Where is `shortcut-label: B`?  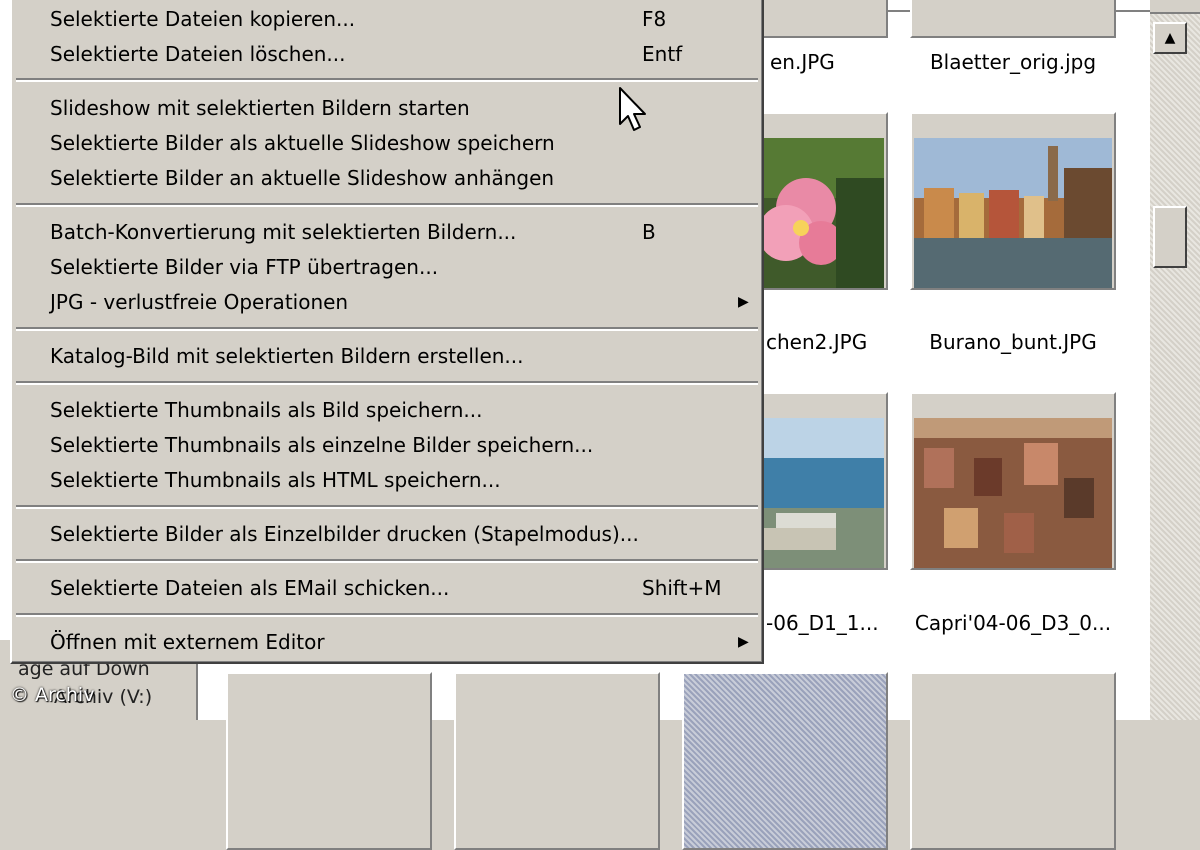 shortcut-label: B is located at coordinates (649, 232).